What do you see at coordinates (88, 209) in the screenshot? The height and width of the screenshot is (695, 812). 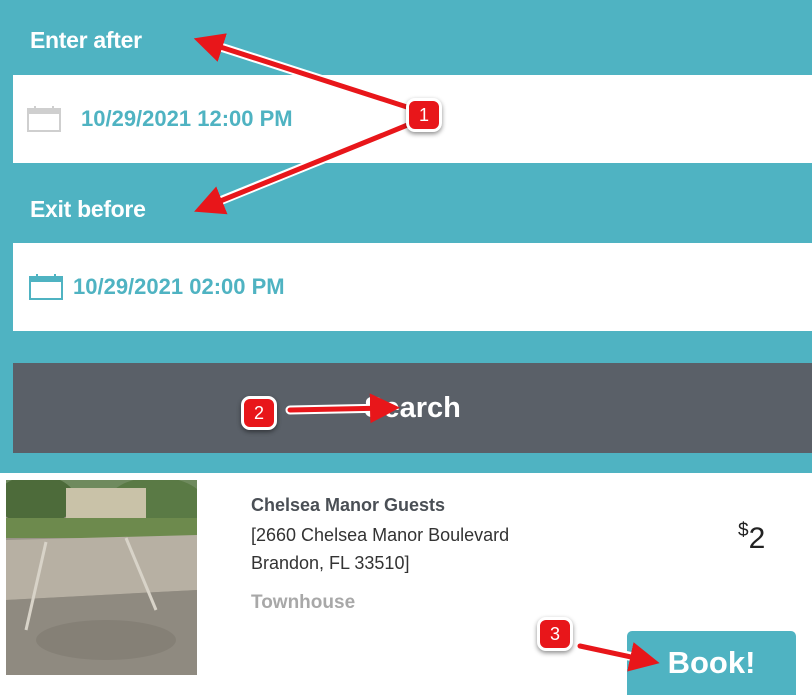 I see `exit-before-label: Exit before` at bounding box center [88, 209].